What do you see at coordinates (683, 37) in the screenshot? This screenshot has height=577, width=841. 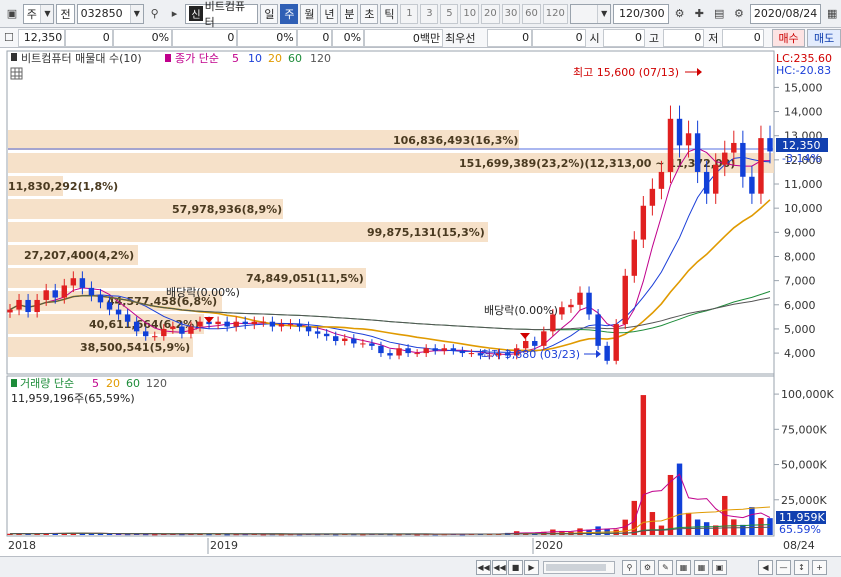 I see `high-value: 0` at bounding box center [683, 37].